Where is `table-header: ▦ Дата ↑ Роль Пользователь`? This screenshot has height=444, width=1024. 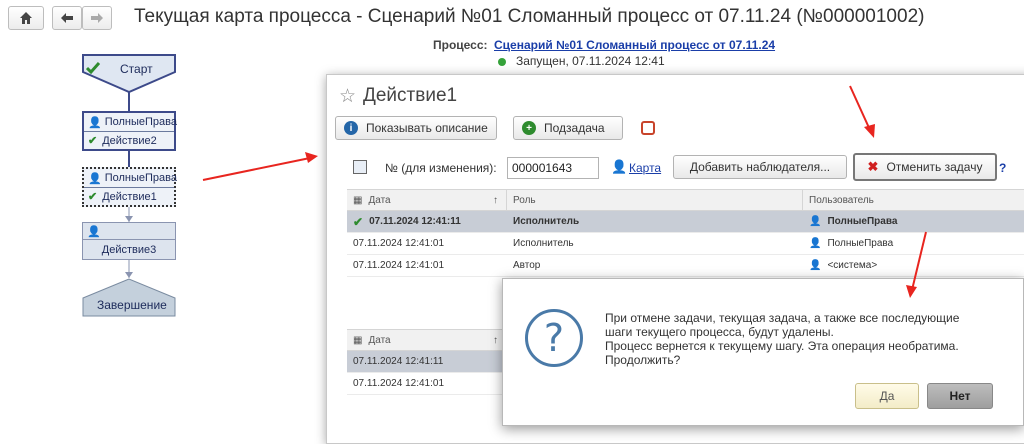
table-header: ▦ Дата ↑ Роль Пользователь is located at coordinates (685, 200).